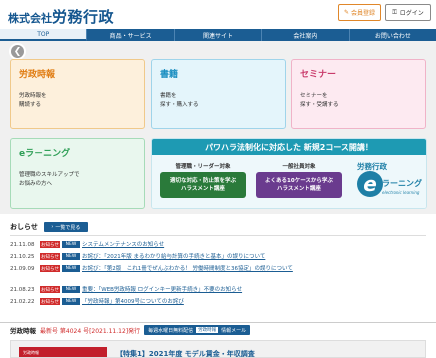 This screenshot has width=436, height=358. Describe the element at coordinates (23, 331) in the screenshot. I see `rodo-jiho-title: 労政時報` at that location.